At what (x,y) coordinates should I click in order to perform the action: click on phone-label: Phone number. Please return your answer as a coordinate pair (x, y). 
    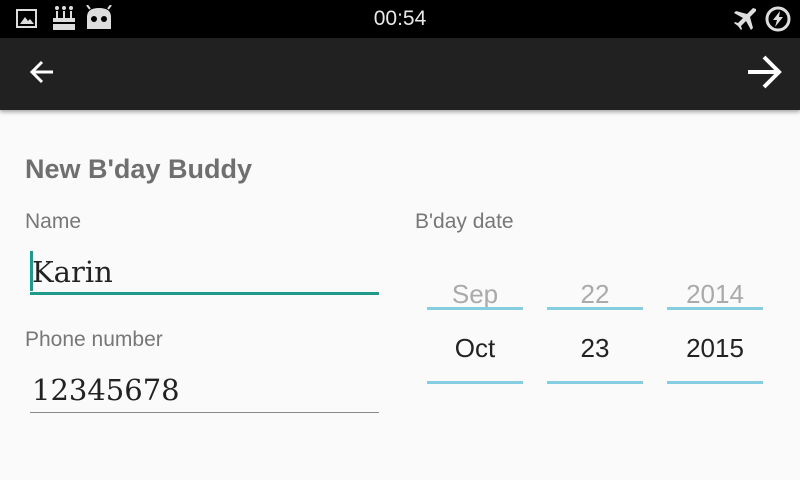
    Looking at the image, I should click on (94, 339).